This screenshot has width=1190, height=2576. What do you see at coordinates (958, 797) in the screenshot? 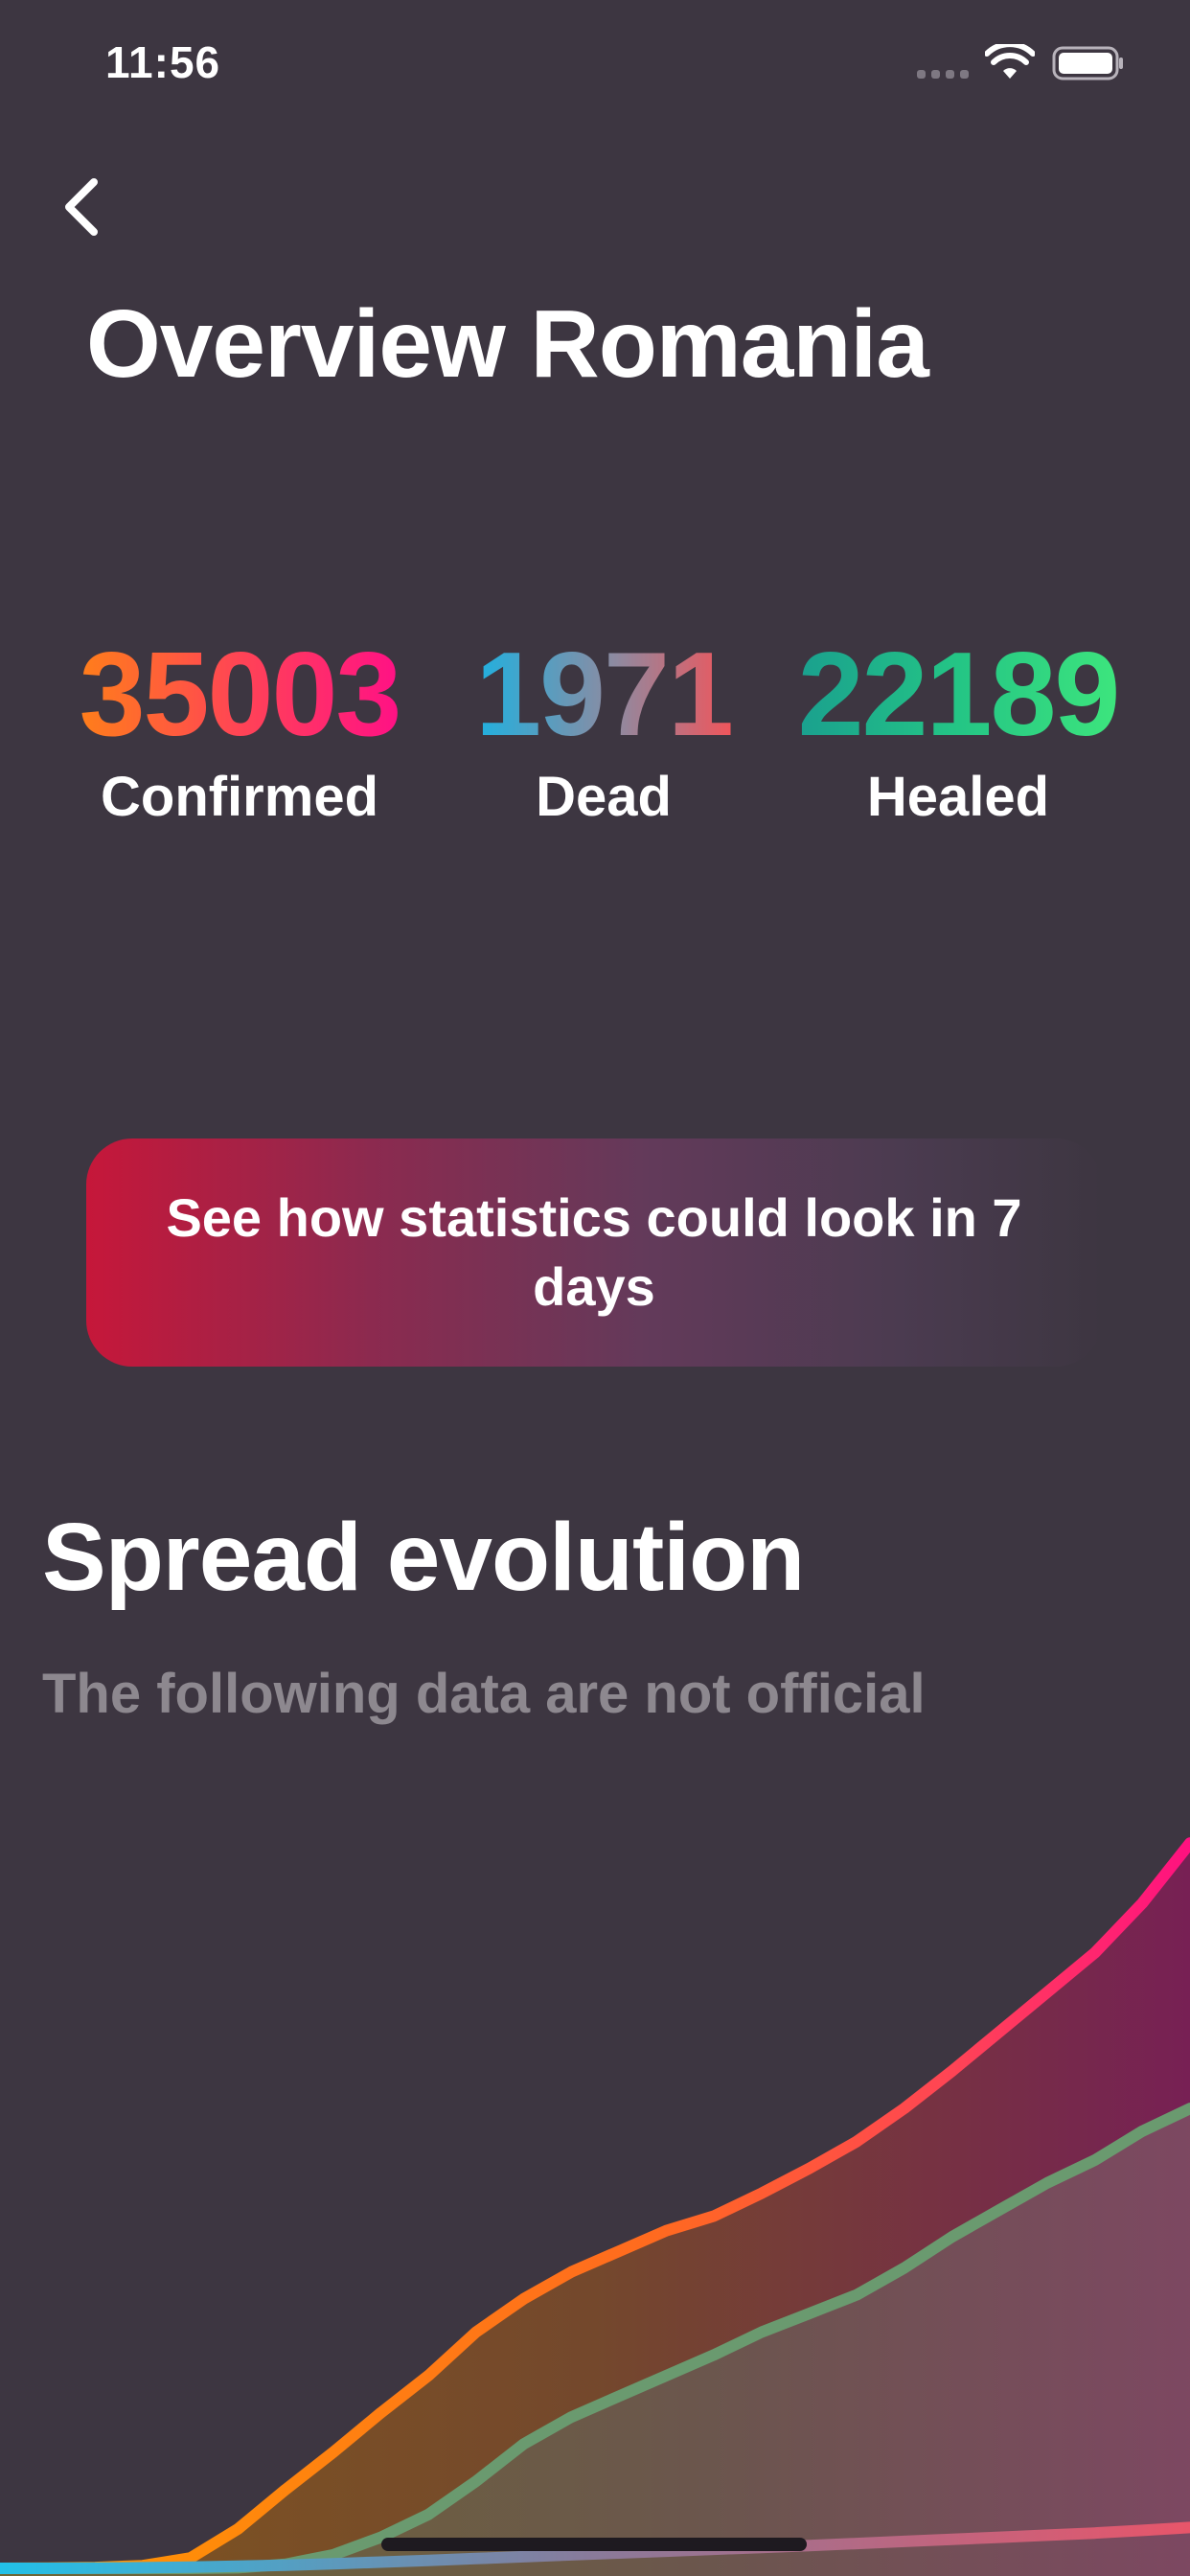
I see `healed-label: Healed` at bounding box center [958, 797].